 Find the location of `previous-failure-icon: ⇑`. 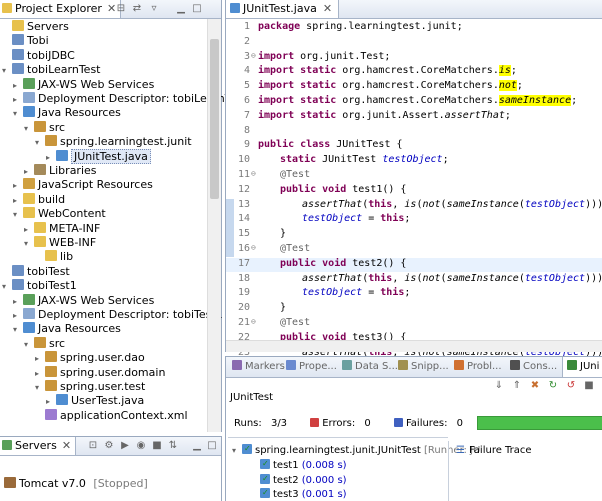

previous-failure-icon: ⇑ is located at coordinates (517, 386).